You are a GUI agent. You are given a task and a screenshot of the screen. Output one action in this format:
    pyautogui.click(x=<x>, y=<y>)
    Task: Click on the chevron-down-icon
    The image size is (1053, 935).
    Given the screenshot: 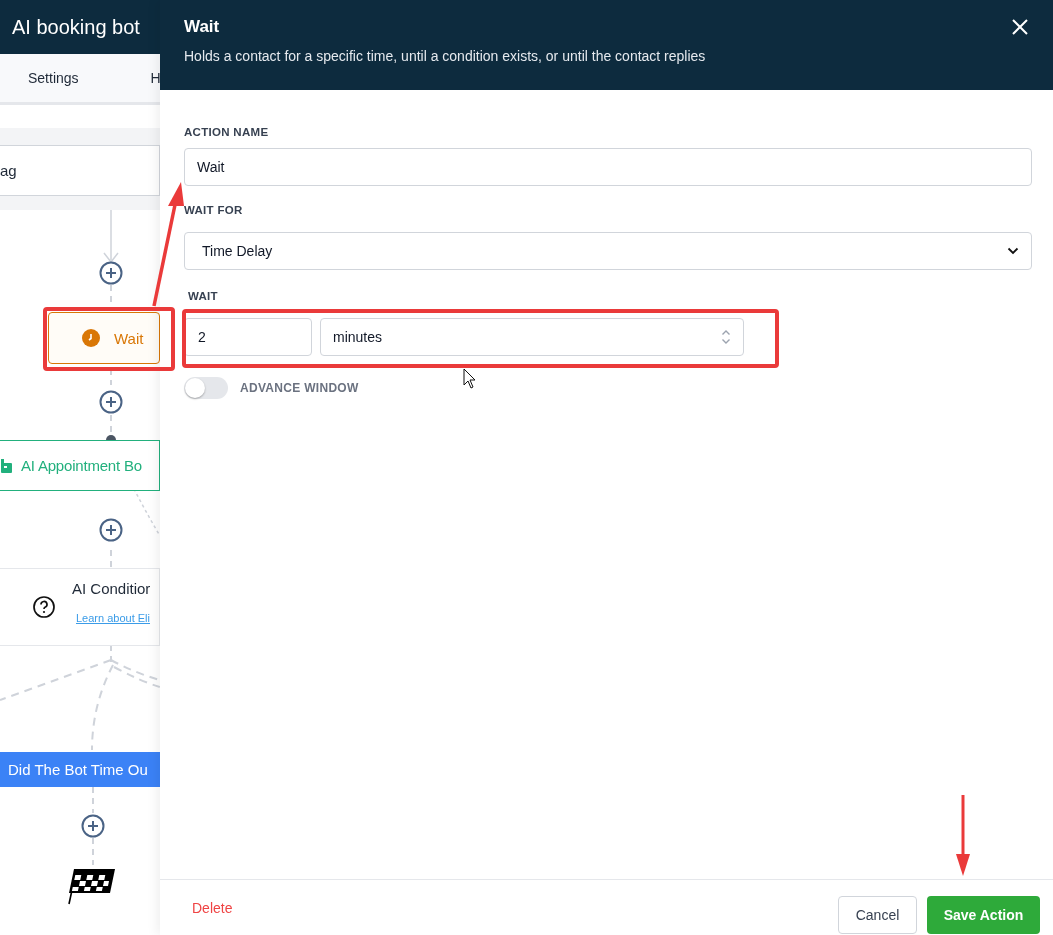 What is the action you would take?
    pyautogui.click(x=1013, y=251)
    